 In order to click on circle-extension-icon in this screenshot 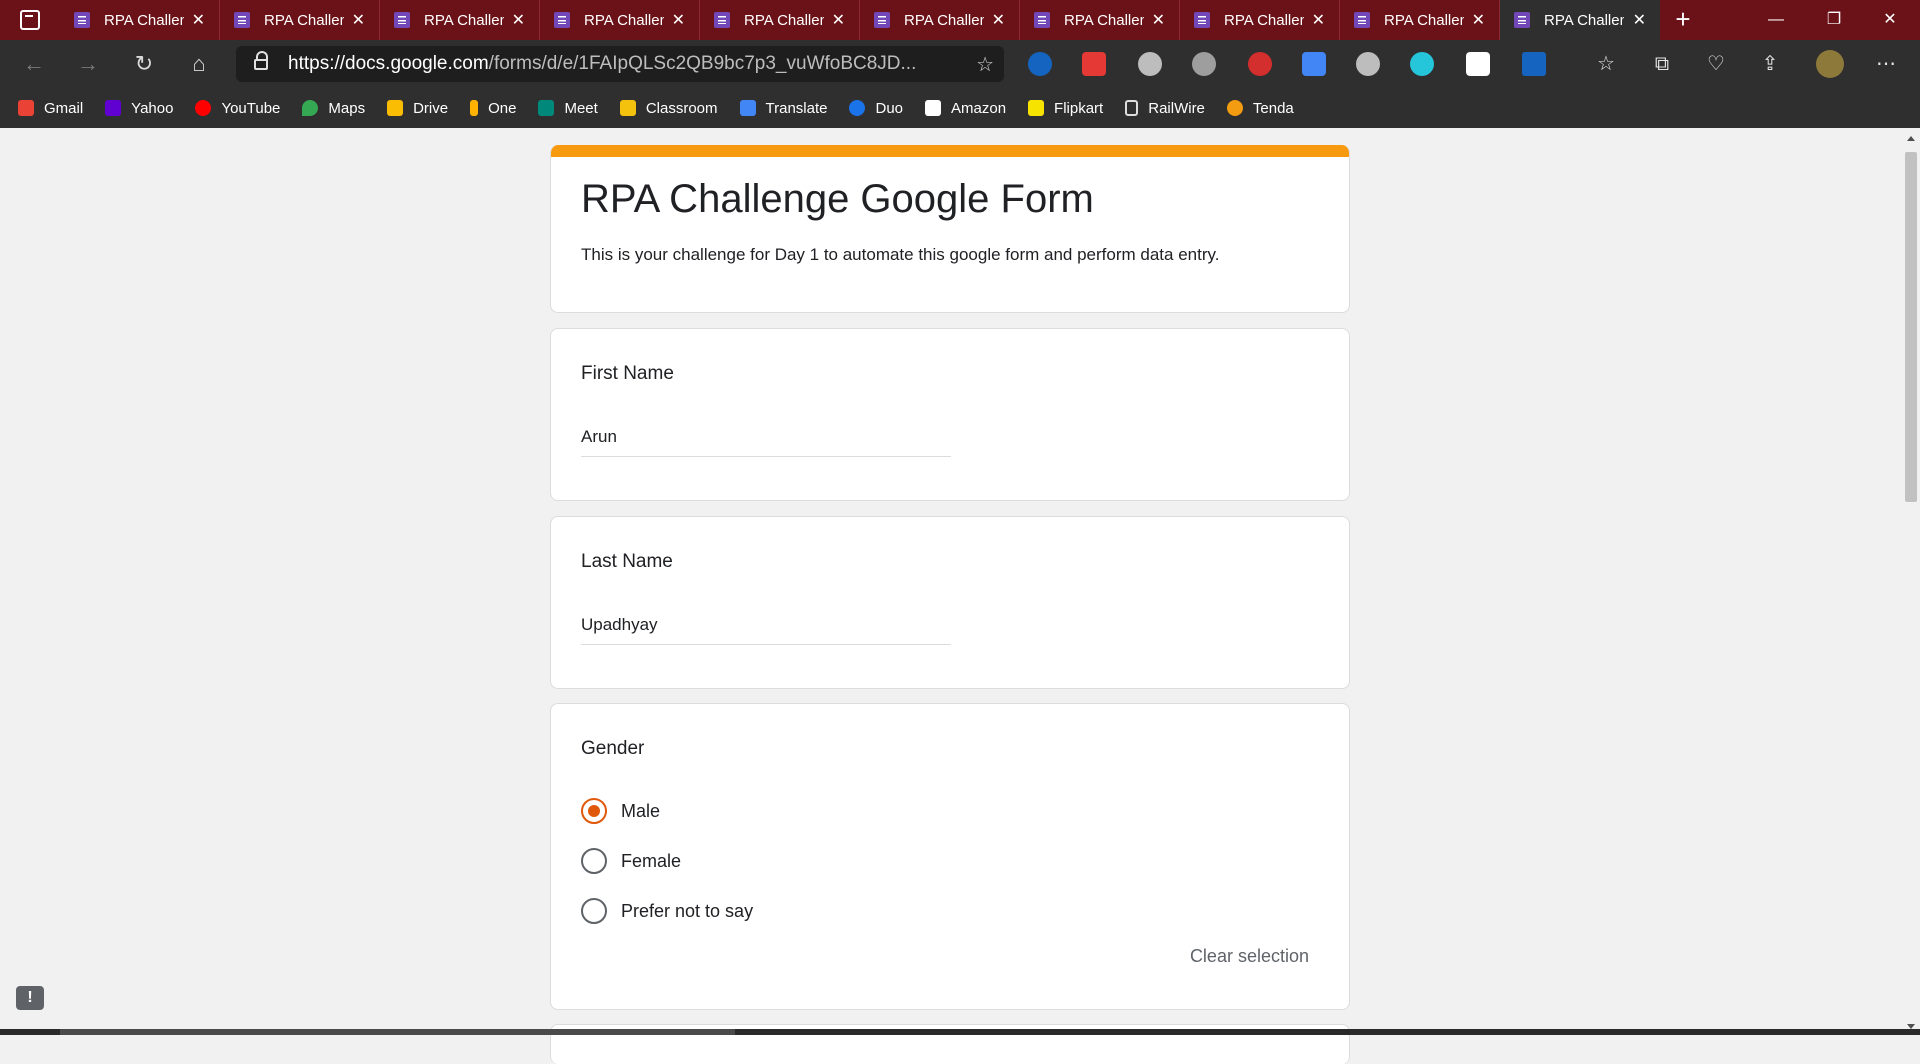, I will do `click(1150, 64)`.